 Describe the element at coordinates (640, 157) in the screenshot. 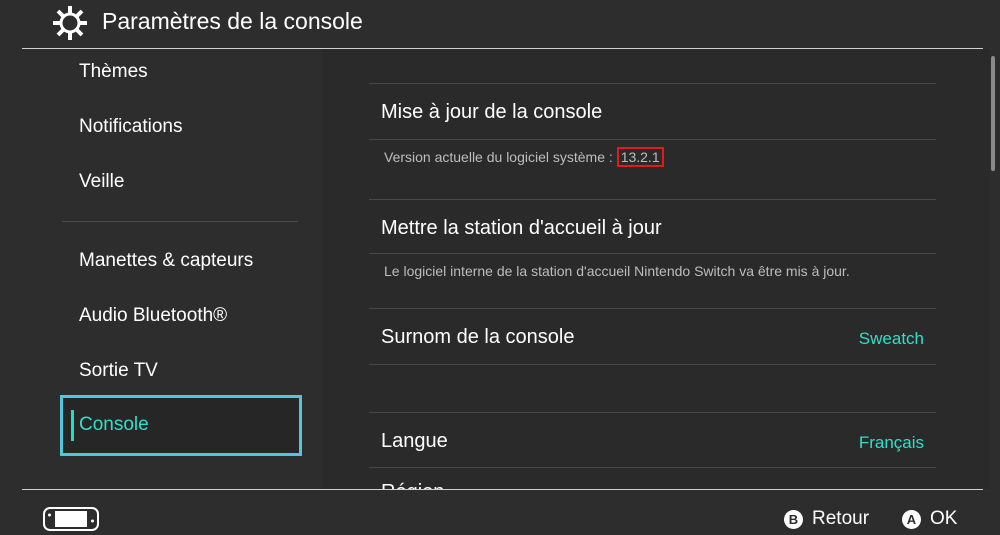

I see `version-number-highlight: 13.2.1` at that location.